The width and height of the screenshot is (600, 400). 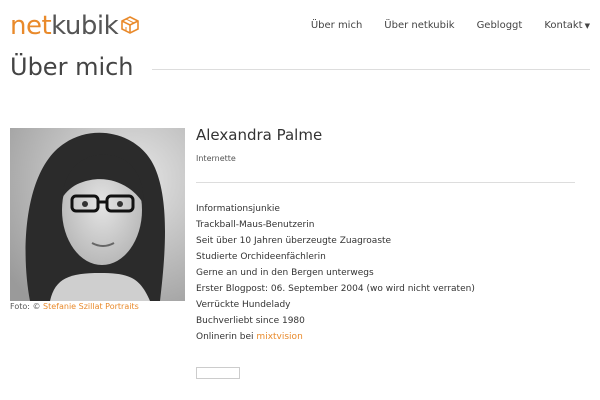 What do you see at coordinates (587, 26) in the screenshot?
I see `chevron-down-icon: ▼` at bounding box center [587, 26].